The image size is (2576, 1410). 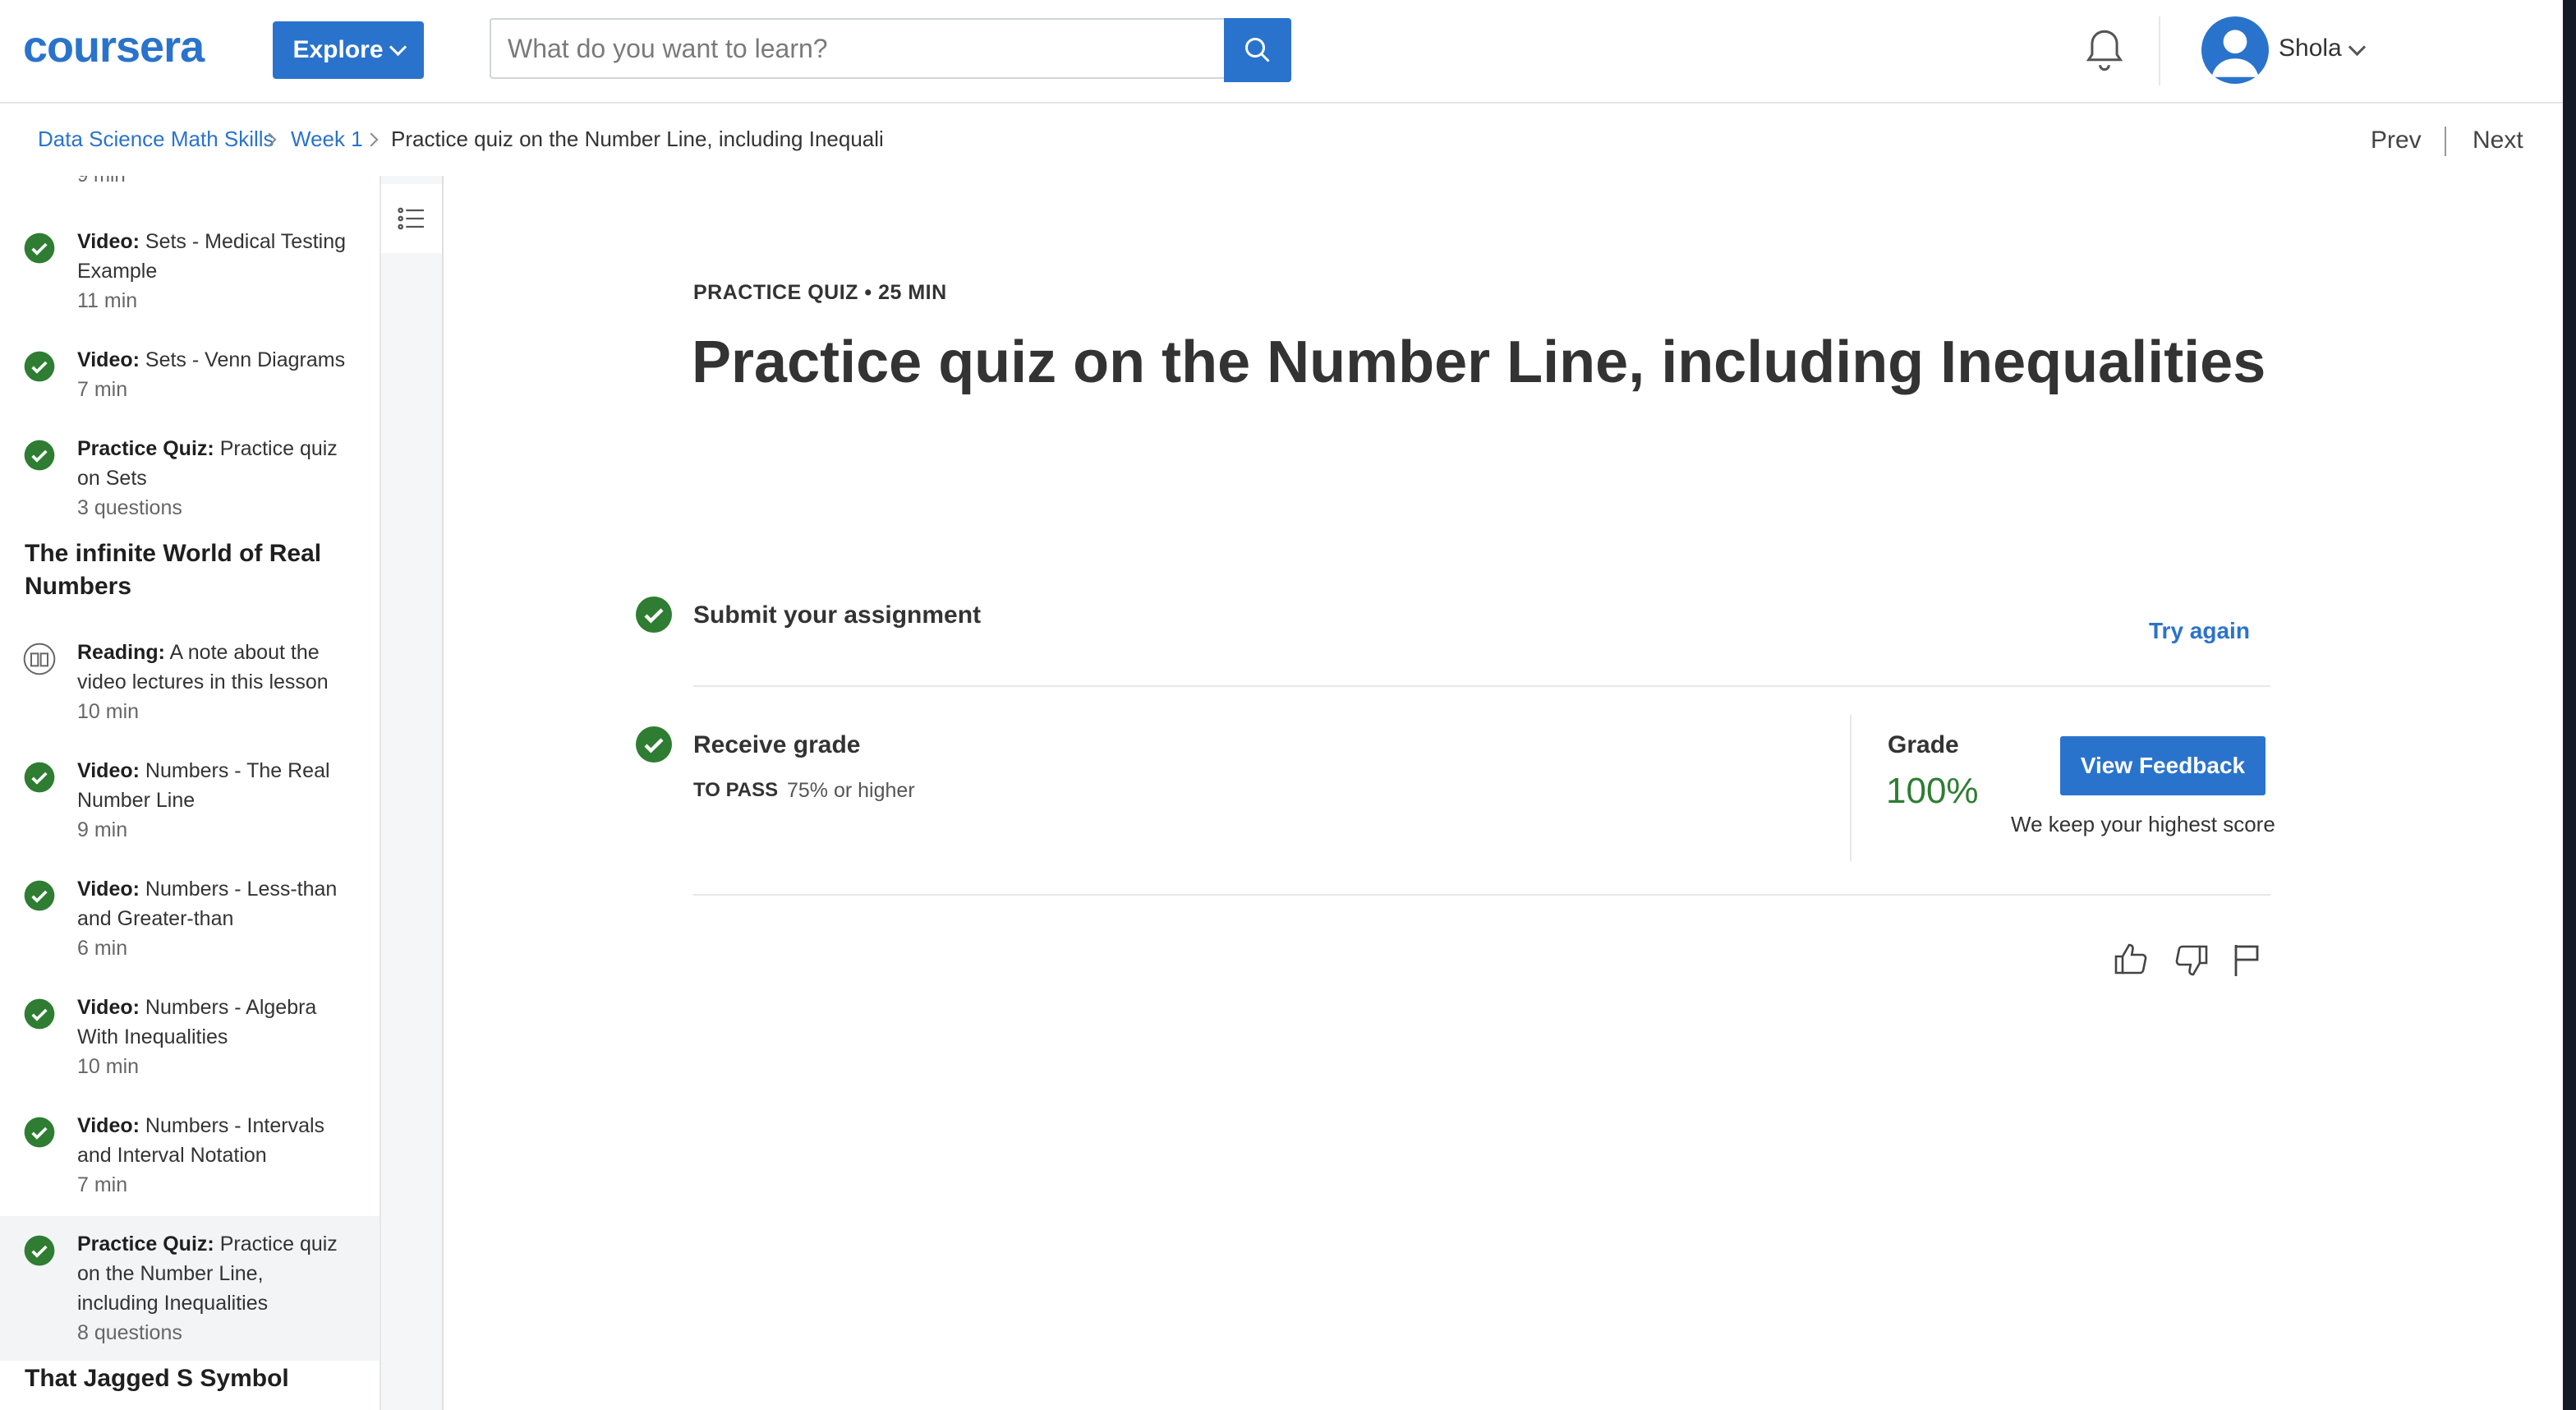 What do you see at coordinates (2199, 631) in the screenshot?
I see `try-again-button: Try again` at bounding box center [2199, 631].